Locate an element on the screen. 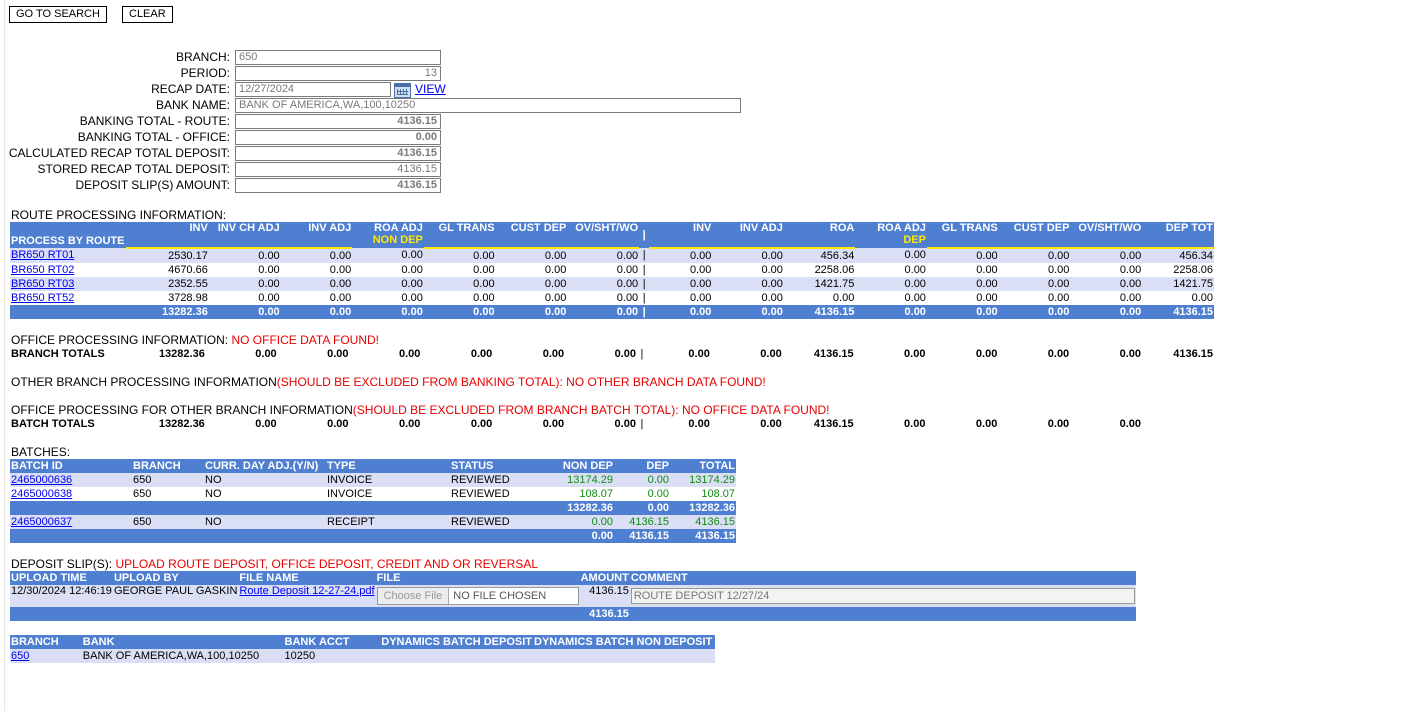  branch-label: BRANCH: is located at coordinates (202, 57).